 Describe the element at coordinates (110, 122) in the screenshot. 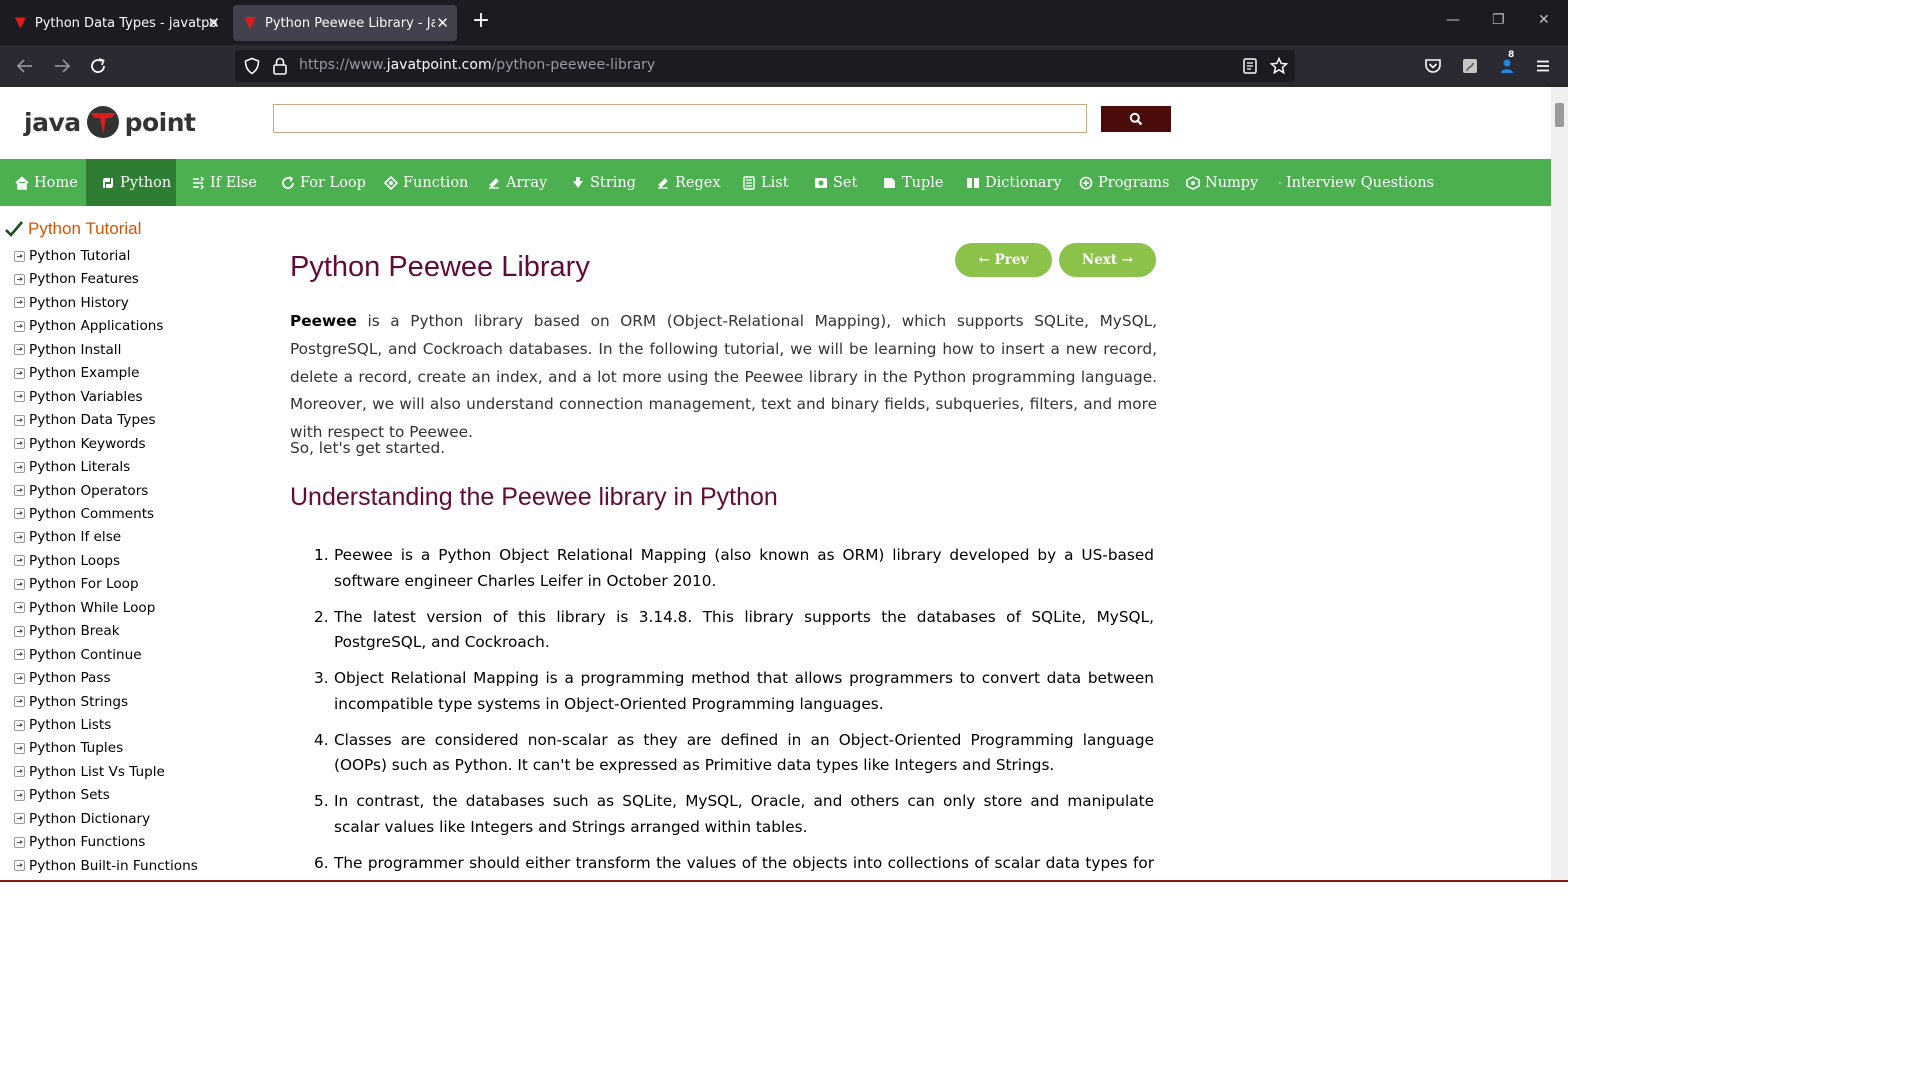

I see `javatpoint-logo: java point` at that location.